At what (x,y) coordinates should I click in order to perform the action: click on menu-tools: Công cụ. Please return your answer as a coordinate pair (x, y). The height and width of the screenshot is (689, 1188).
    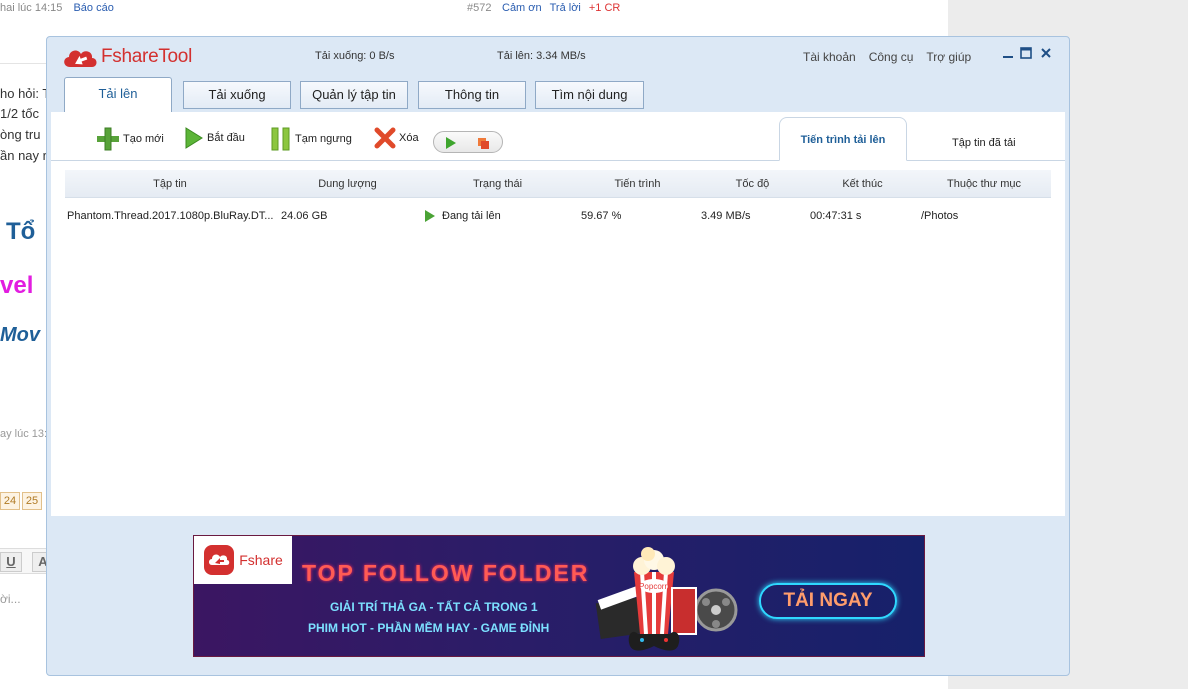
    Looking at the image, I should click on (891, 57).